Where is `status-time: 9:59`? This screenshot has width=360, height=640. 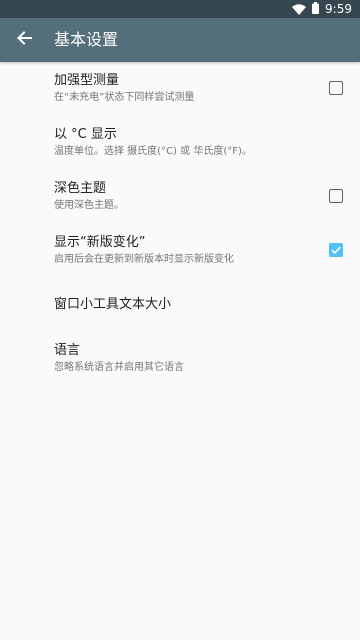 status-time: 9:59 is located at coordinates (338, 9).